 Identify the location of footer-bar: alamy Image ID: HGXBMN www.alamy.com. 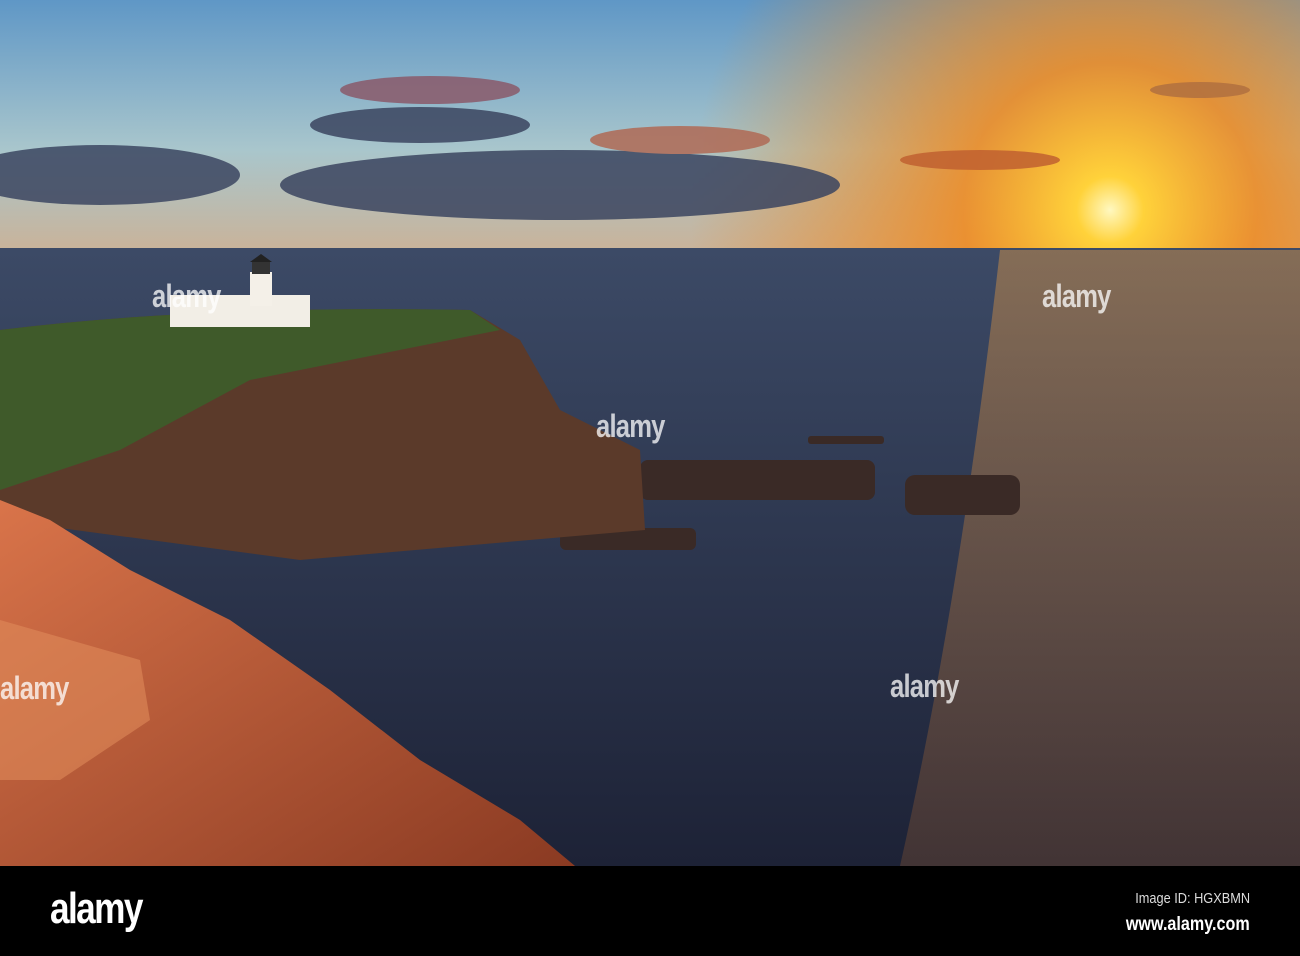
(650, 911).